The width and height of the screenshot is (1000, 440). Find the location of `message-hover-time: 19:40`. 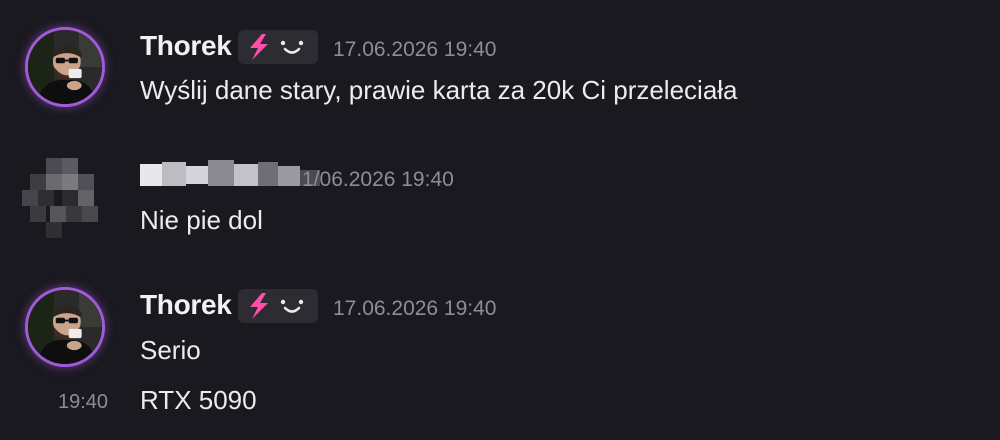

message-hover-time: 19:40 is located at coordinates (83, 402).